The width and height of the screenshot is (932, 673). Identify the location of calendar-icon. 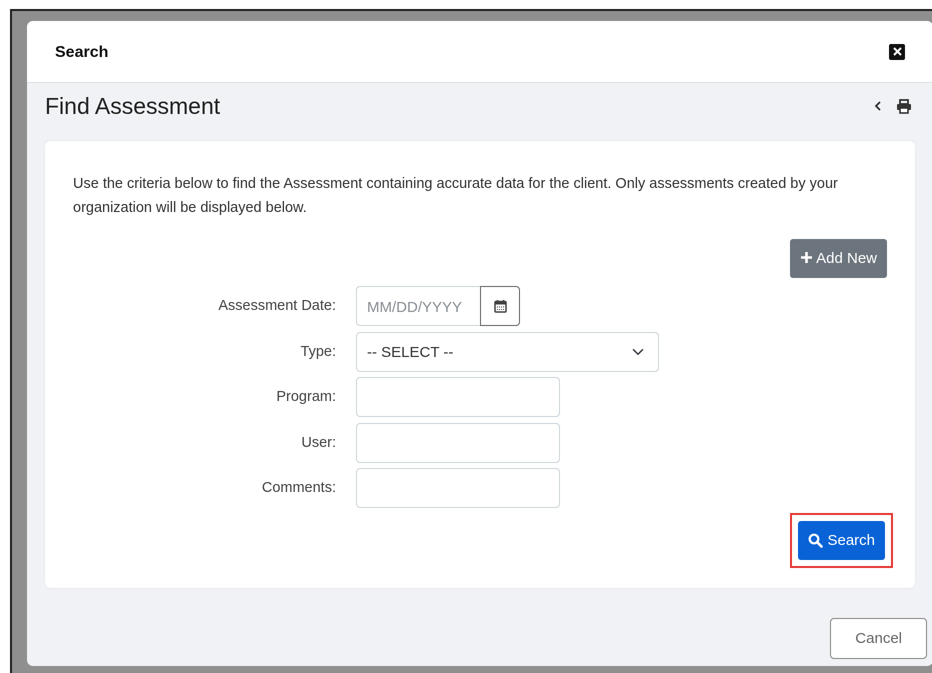
(500, 306).